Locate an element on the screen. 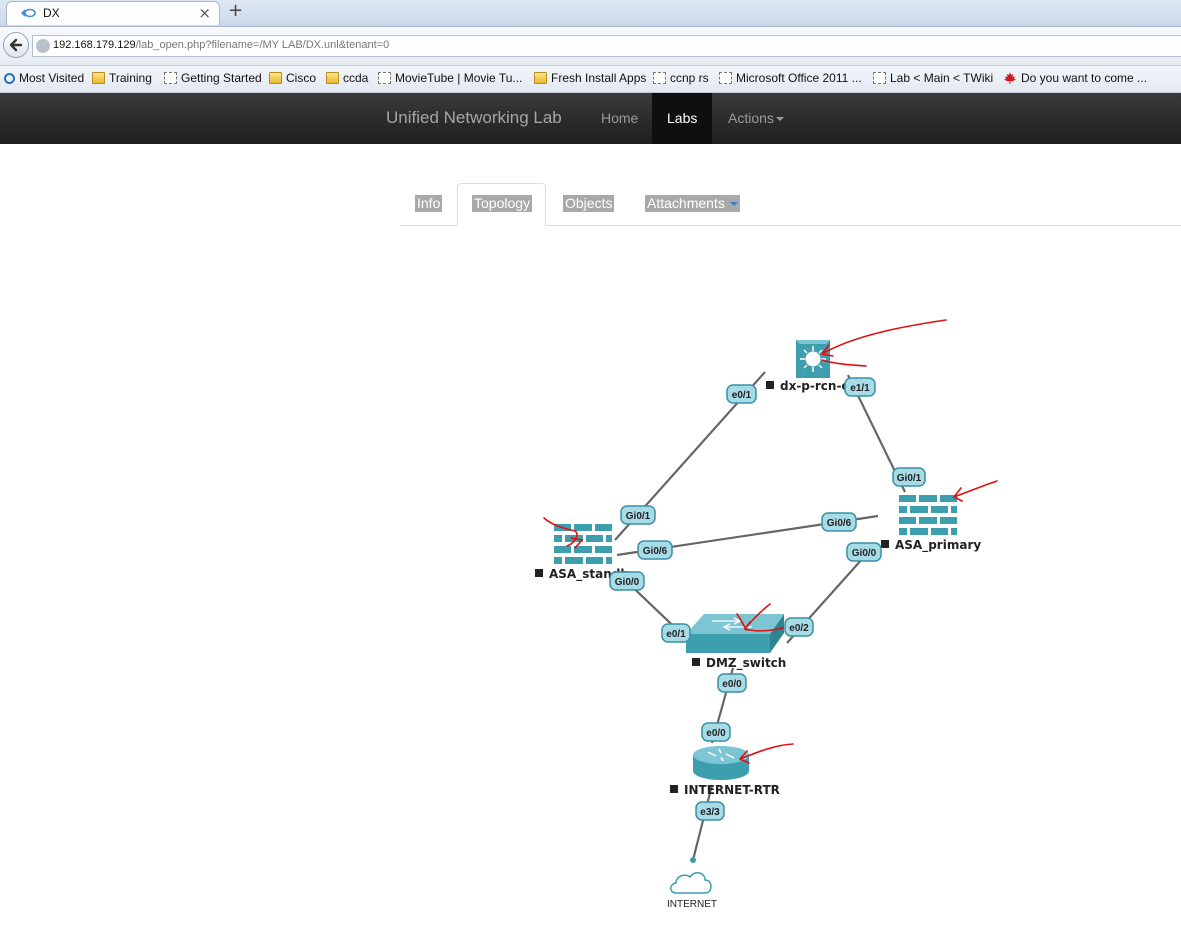 The image size is (1181, 938). maple-leaf-icon is located at coordinates (1010, 78).